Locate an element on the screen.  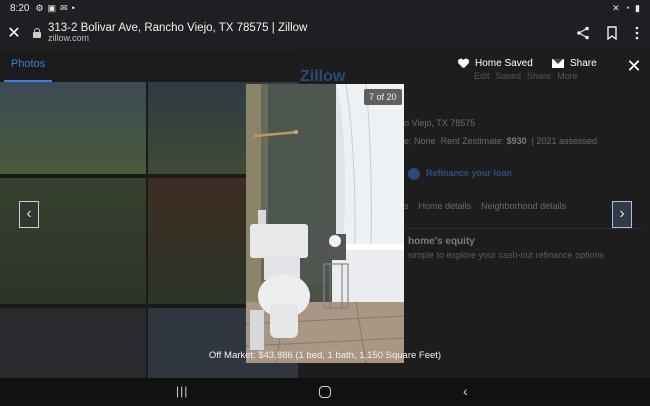
tab-photos: Photos is located at coordinates (28, 64).